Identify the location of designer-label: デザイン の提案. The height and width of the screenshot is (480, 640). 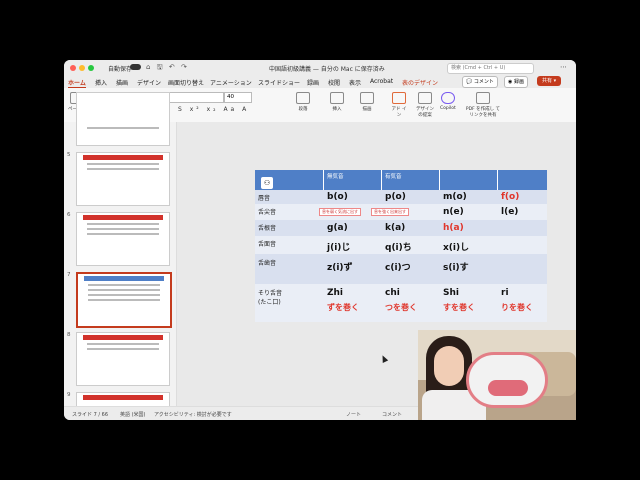
(425, 112).